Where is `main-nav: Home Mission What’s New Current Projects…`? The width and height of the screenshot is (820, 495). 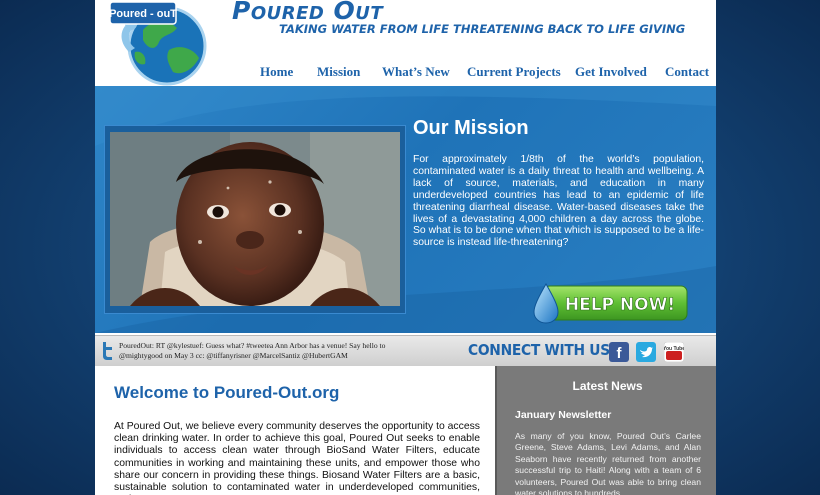
main-nav: Home Mission What’s New Current Projects… is located at coordinates (405, 73).